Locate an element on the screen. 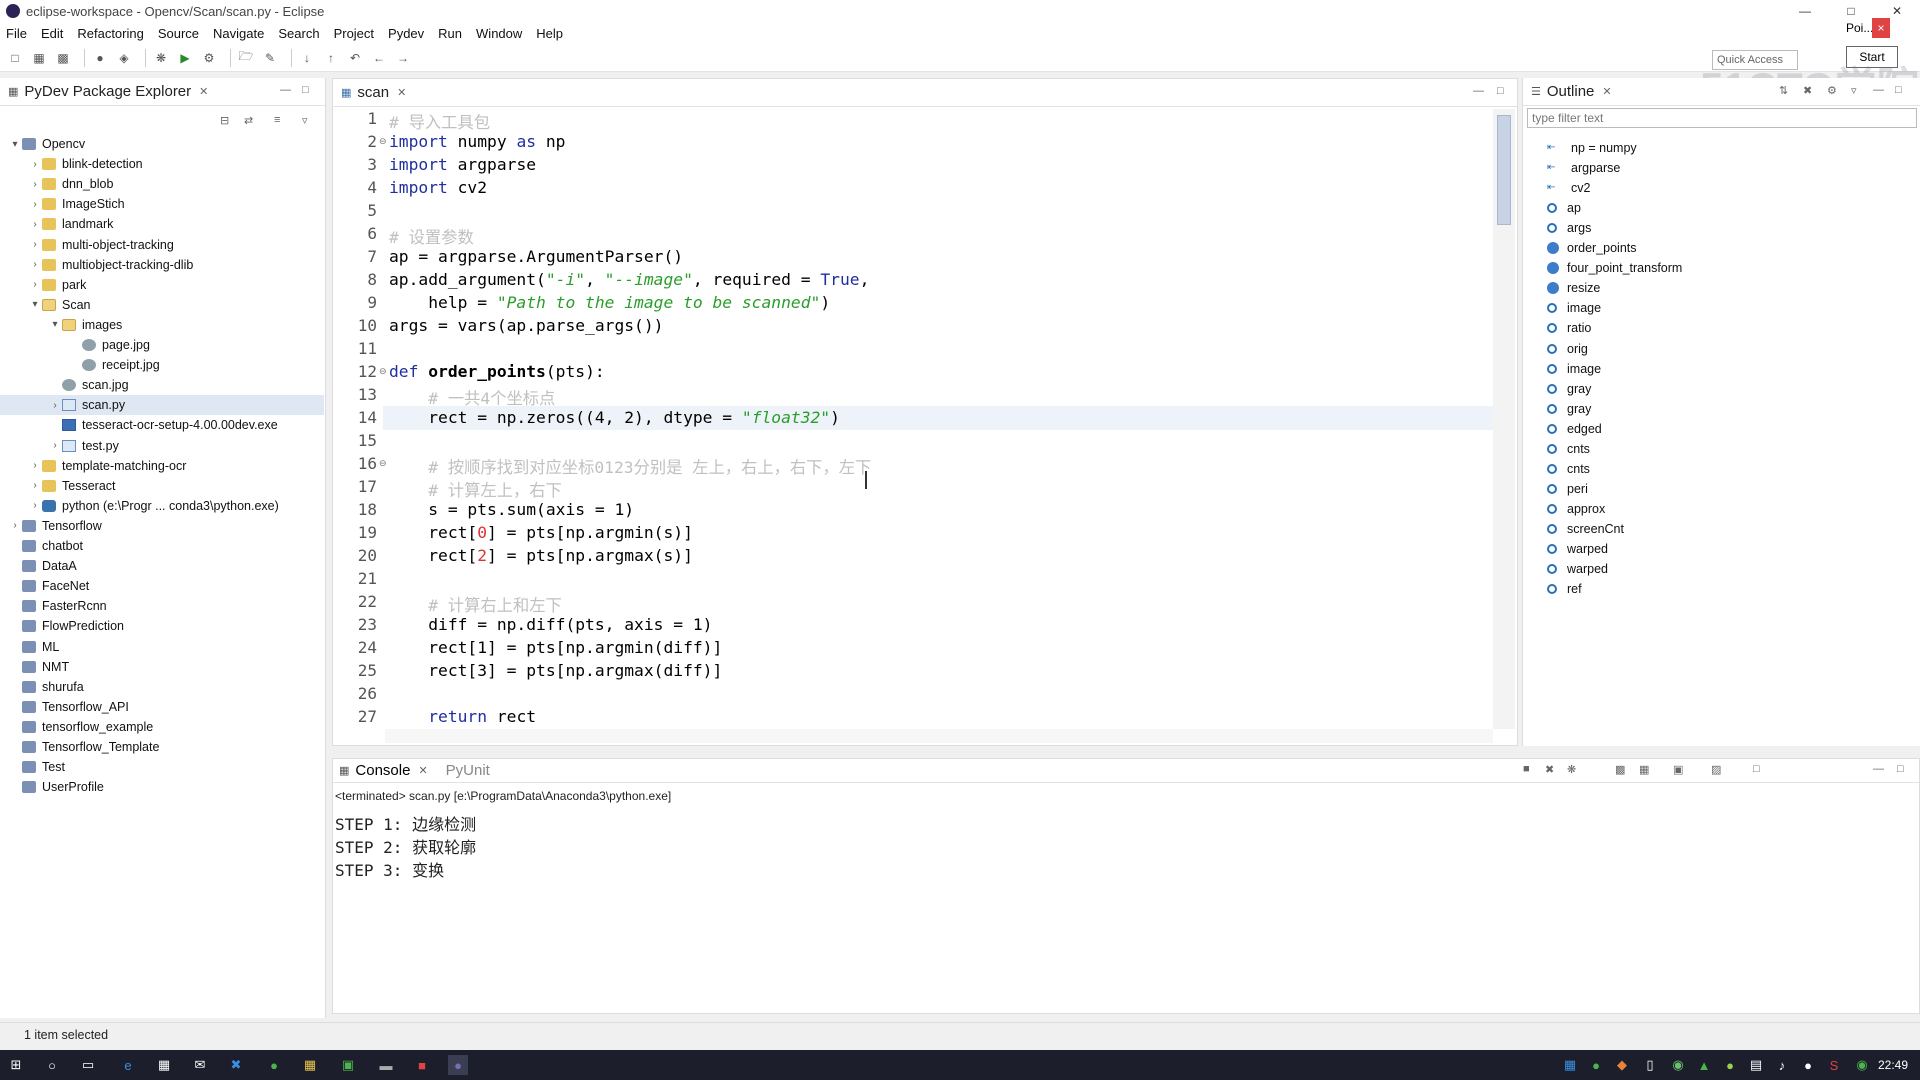  outline-item: resize is located at coordinates (1573, 288).